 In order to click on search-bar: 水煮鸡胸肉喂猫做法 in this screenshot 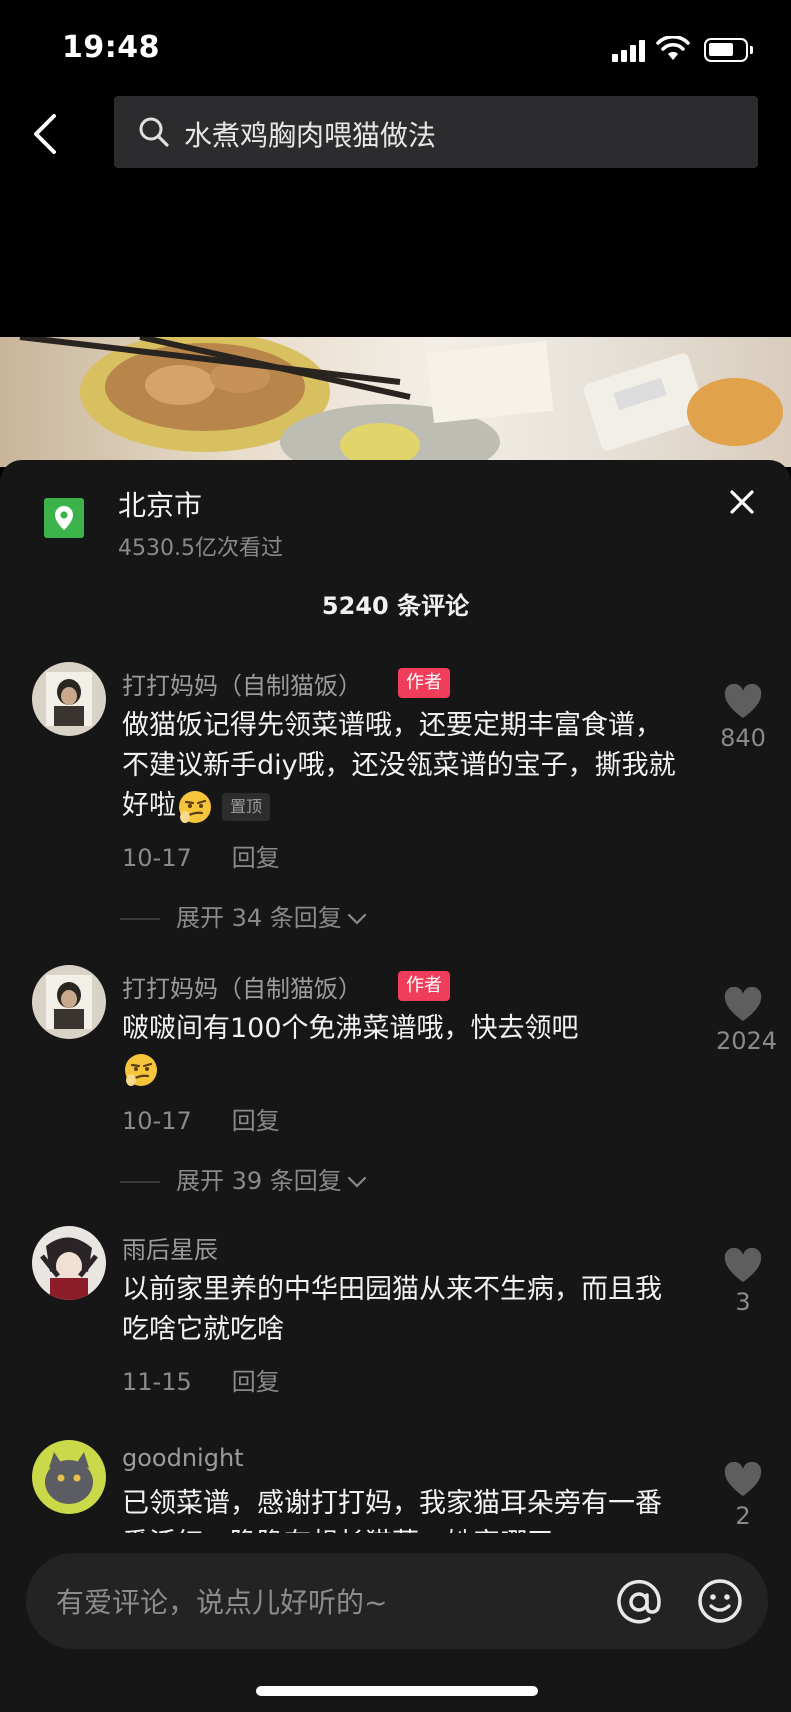, I will do `click(436, 132)`.